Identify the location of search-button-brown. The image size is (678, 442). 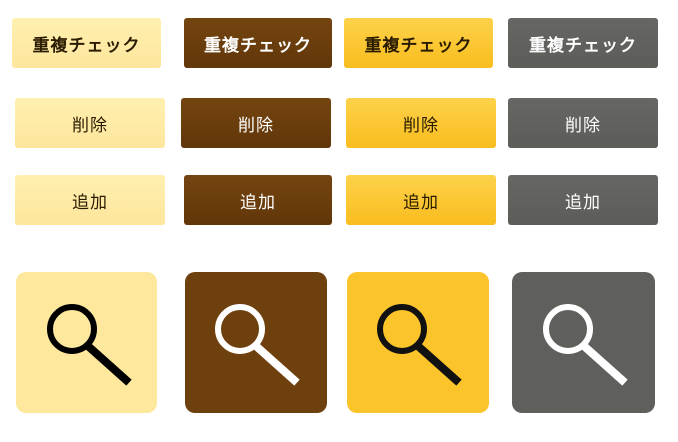
(256, 342).